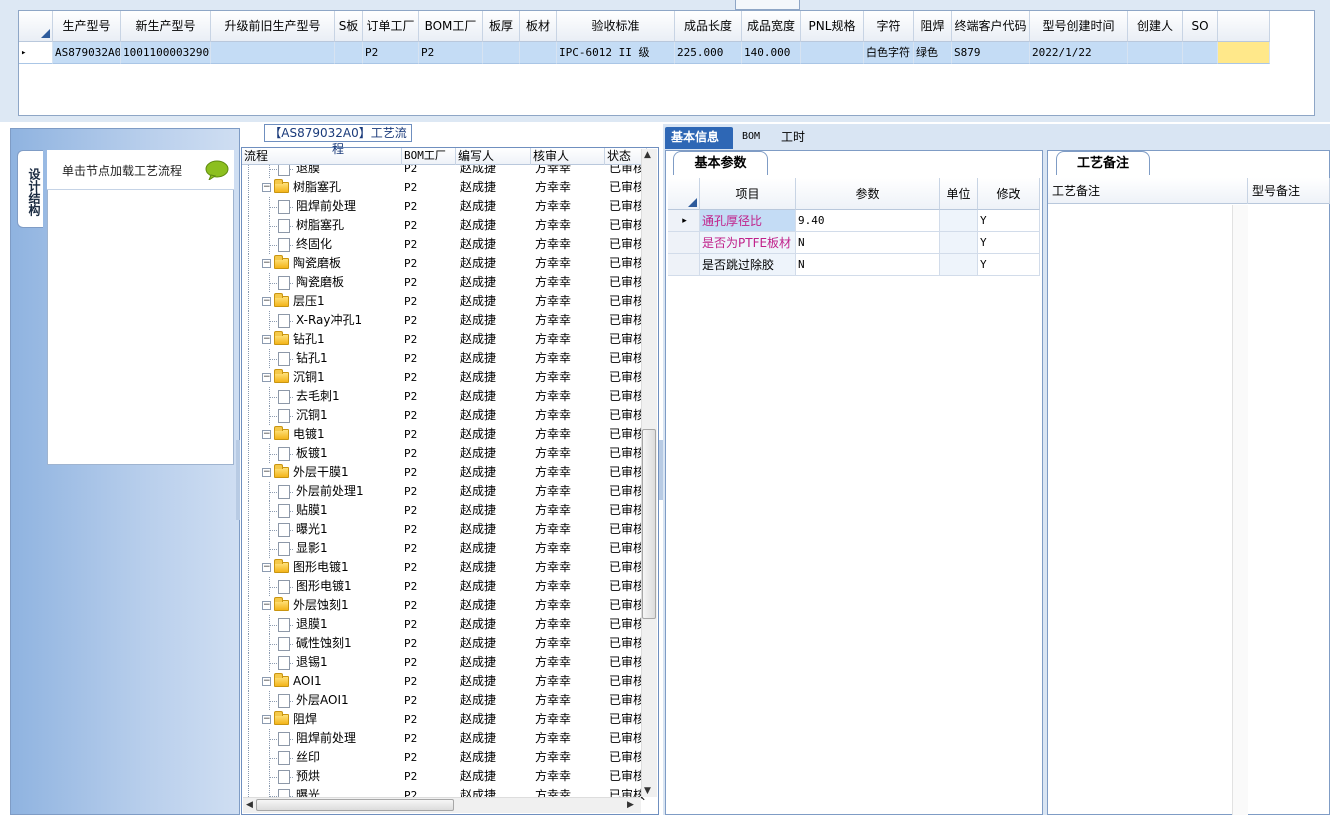 The image size is (1330, 815). What do you see at coordinates (444, 301) in the screenshot?
I see `tree-row: − 层压1 P2 赵成捷 方幸幸 已审核` at bounding box center [444, 301].